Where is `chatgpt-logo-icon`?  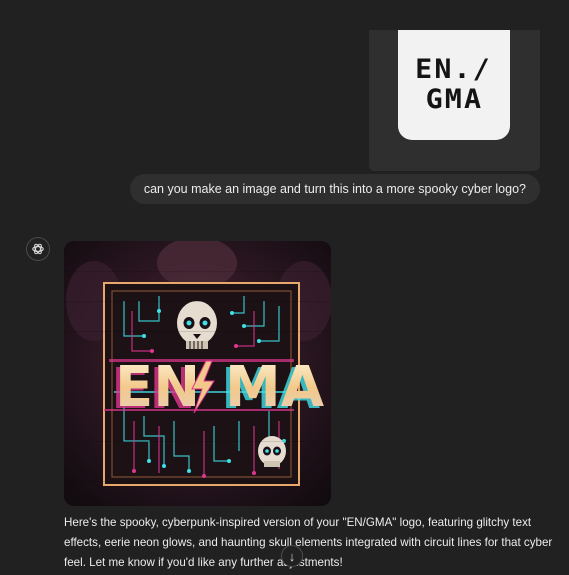
chatgpt-logo-icon is located at coordinates (38, 249).